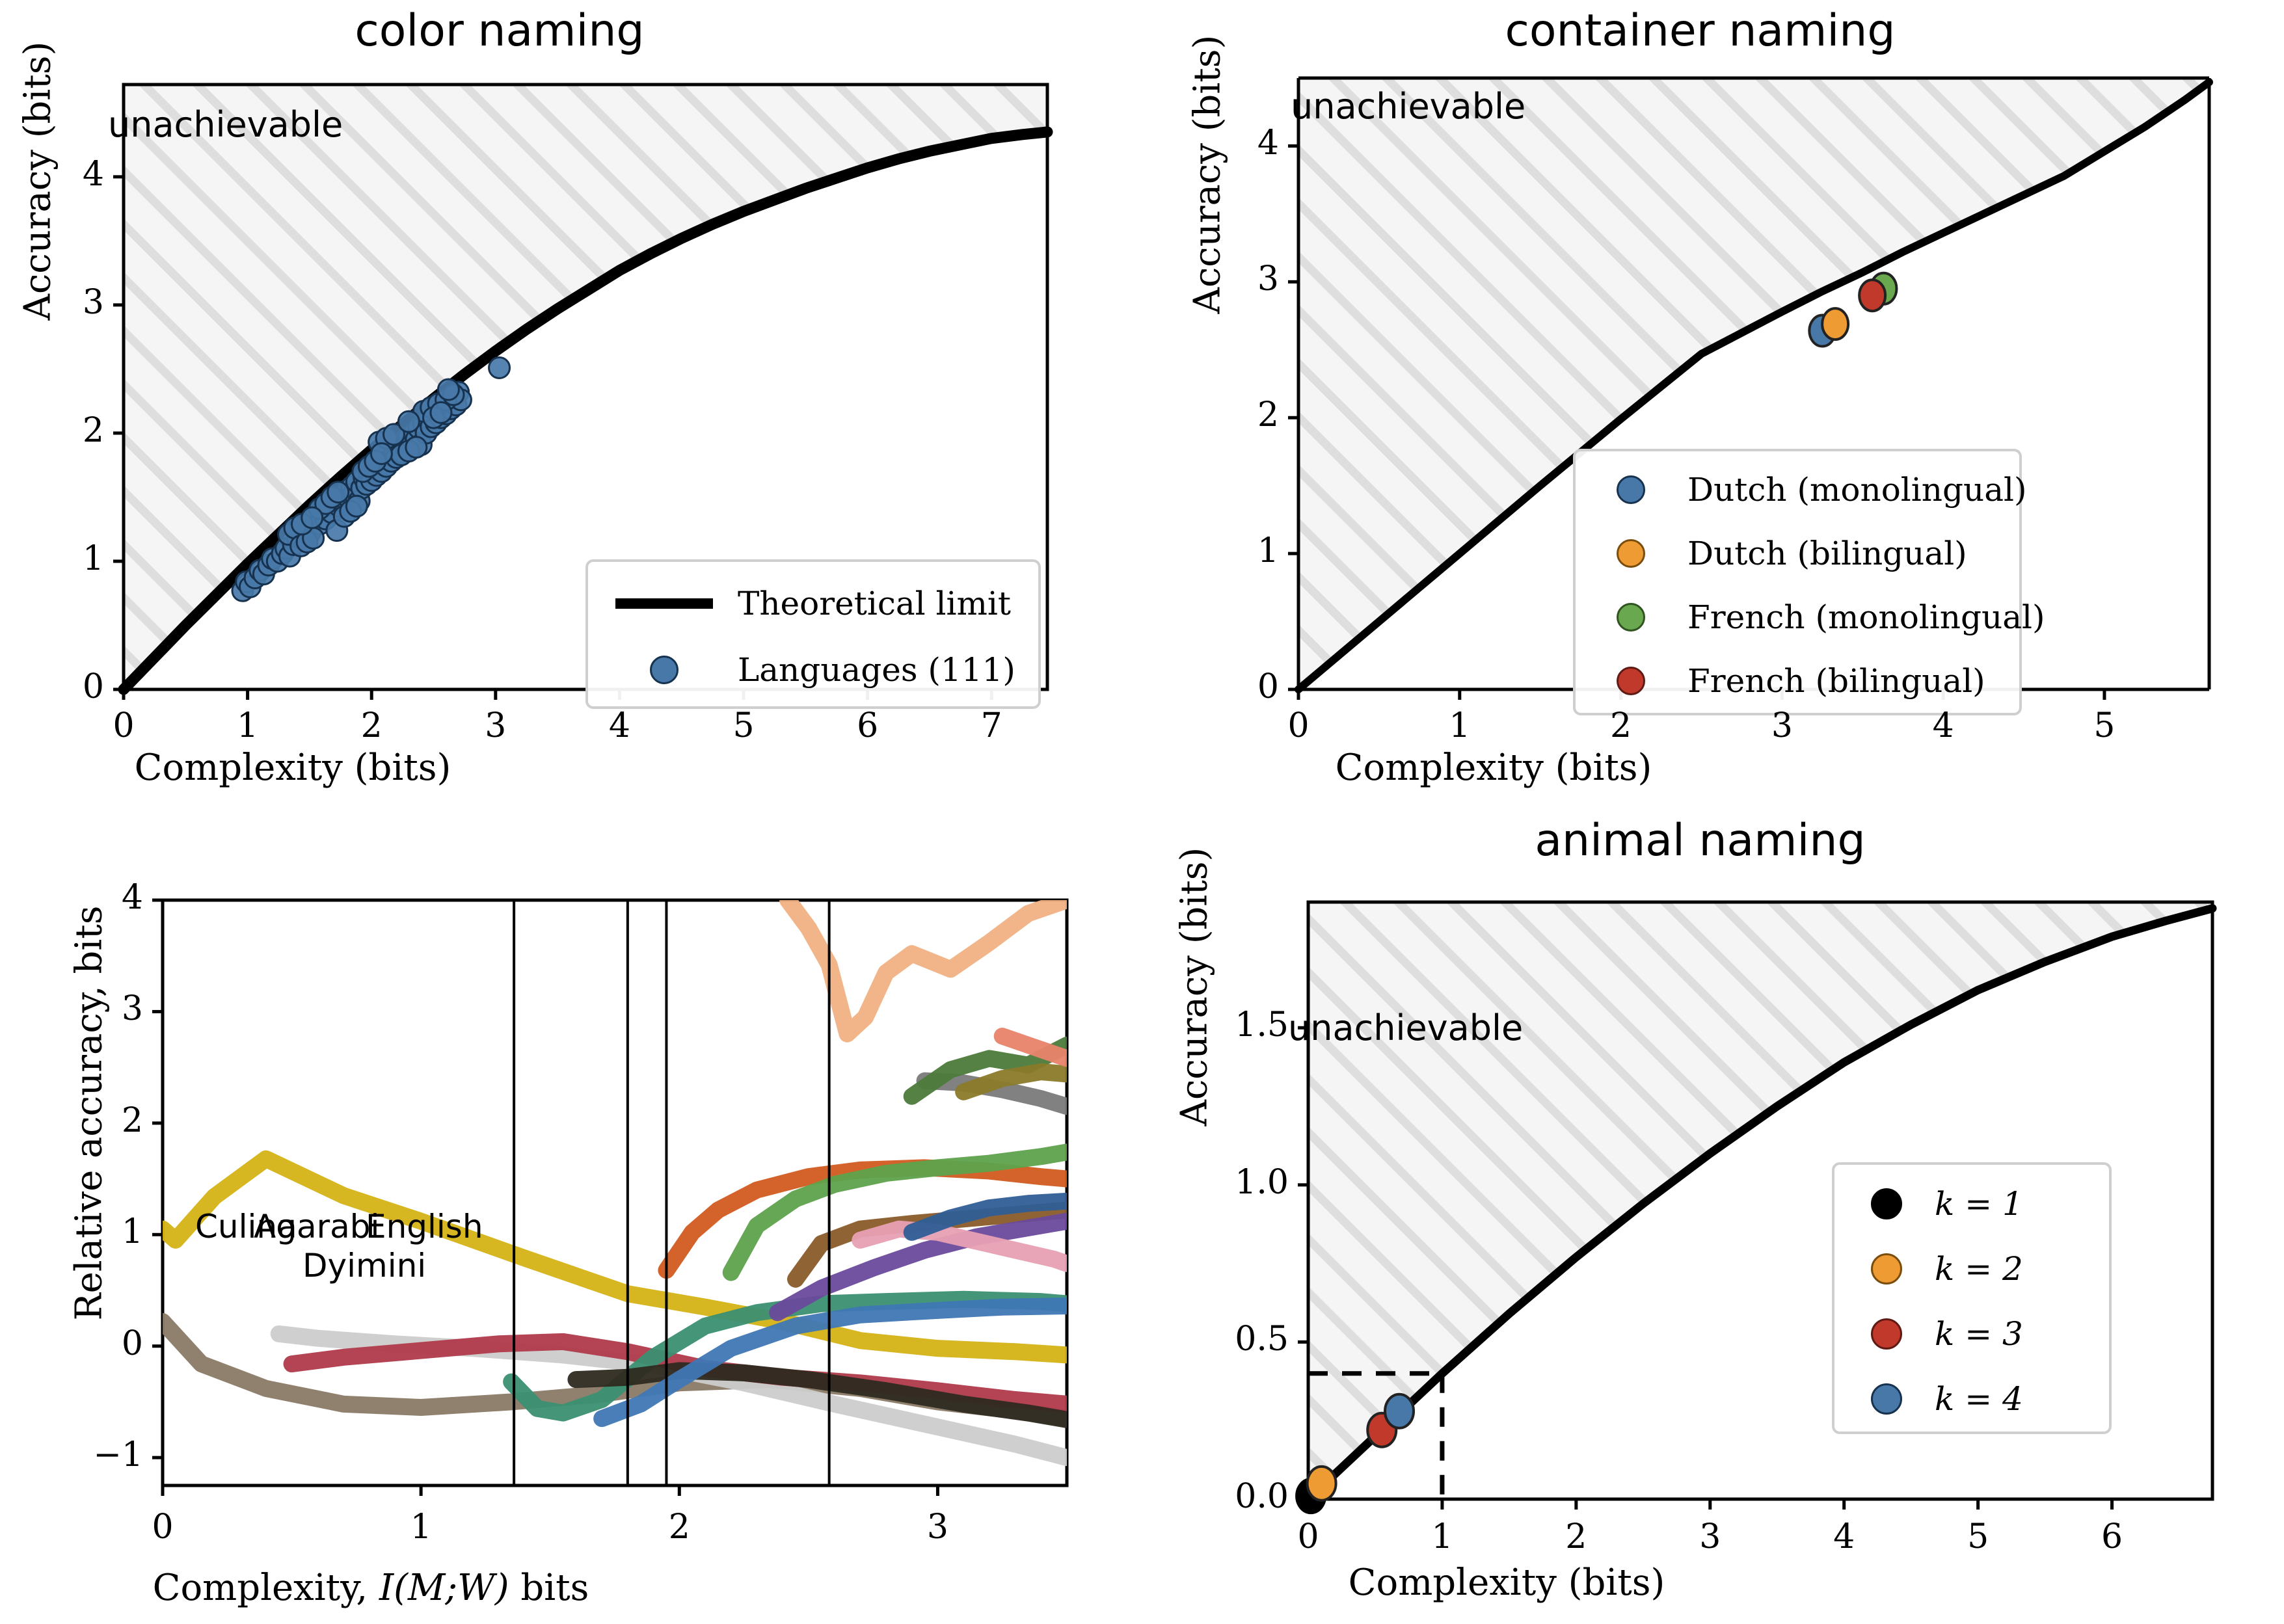 This screenshot has width=2284, height=1624. I want to click on xlabel-post: bits, so click(549, 1588).